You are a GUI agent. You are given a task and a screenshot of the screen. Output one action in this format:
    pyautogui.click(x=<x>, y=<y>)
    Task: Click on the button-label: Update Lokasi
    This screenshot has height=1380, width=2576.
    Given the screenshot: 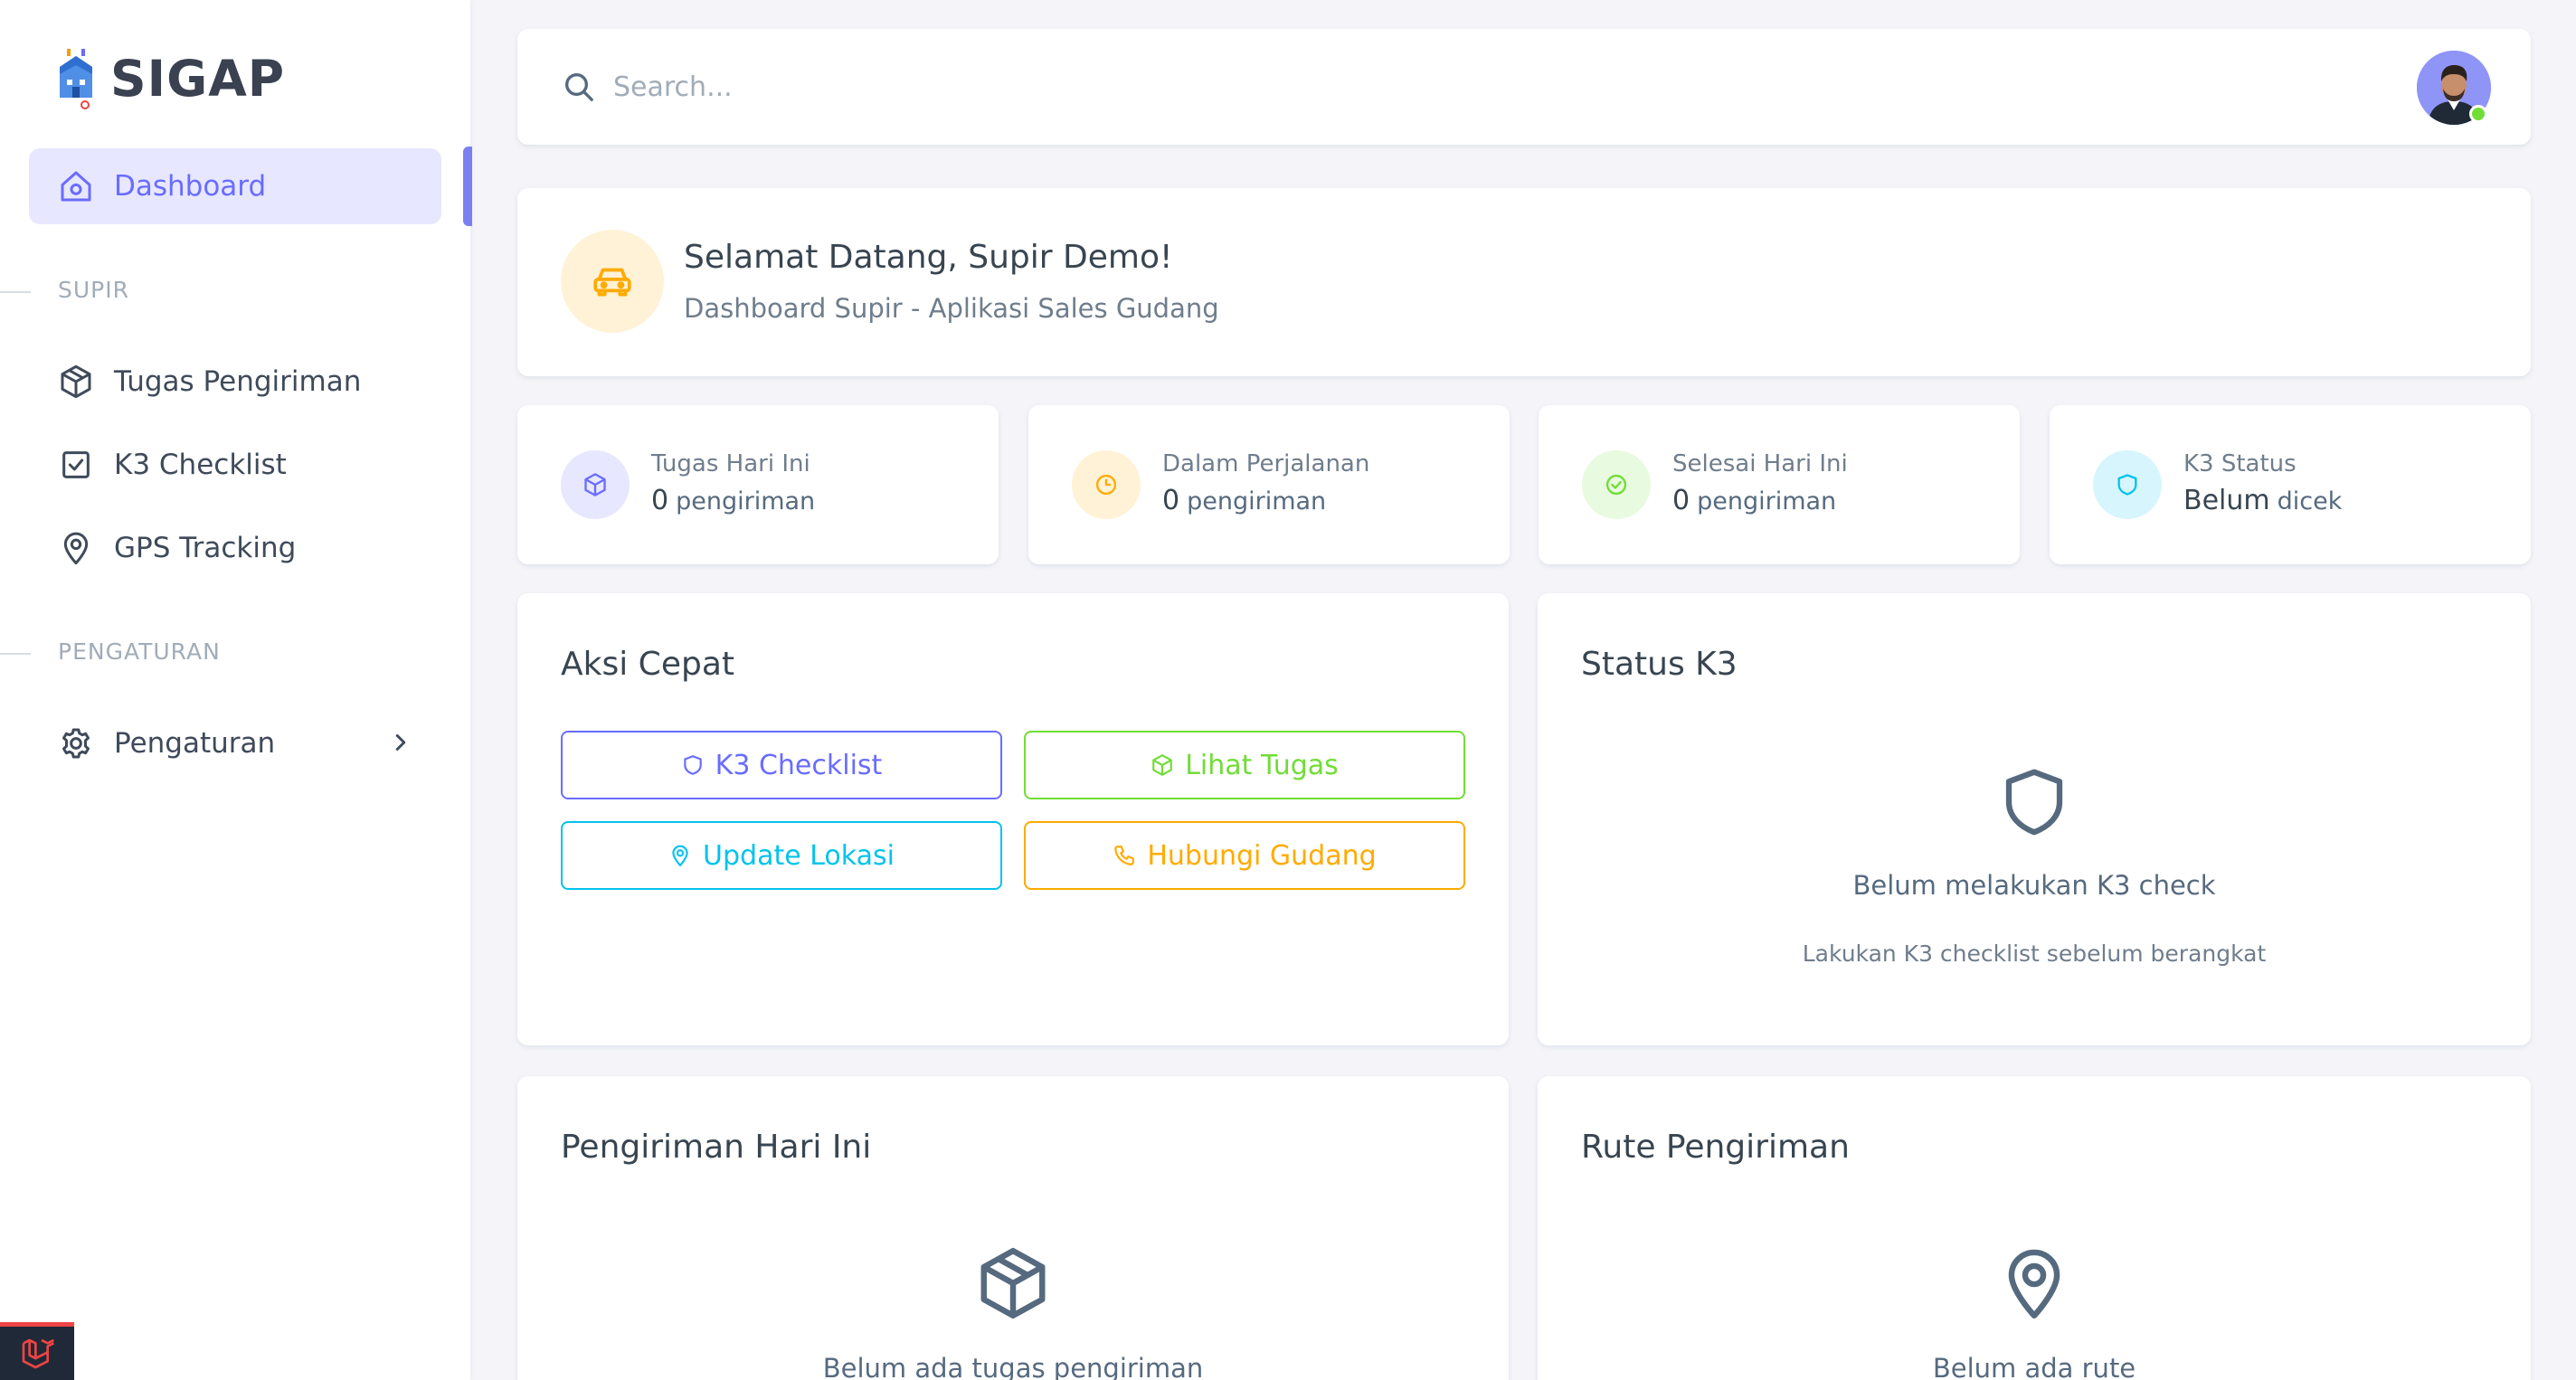 What is the action you would take?
    pyautogui.click(x=799, y=855)
    